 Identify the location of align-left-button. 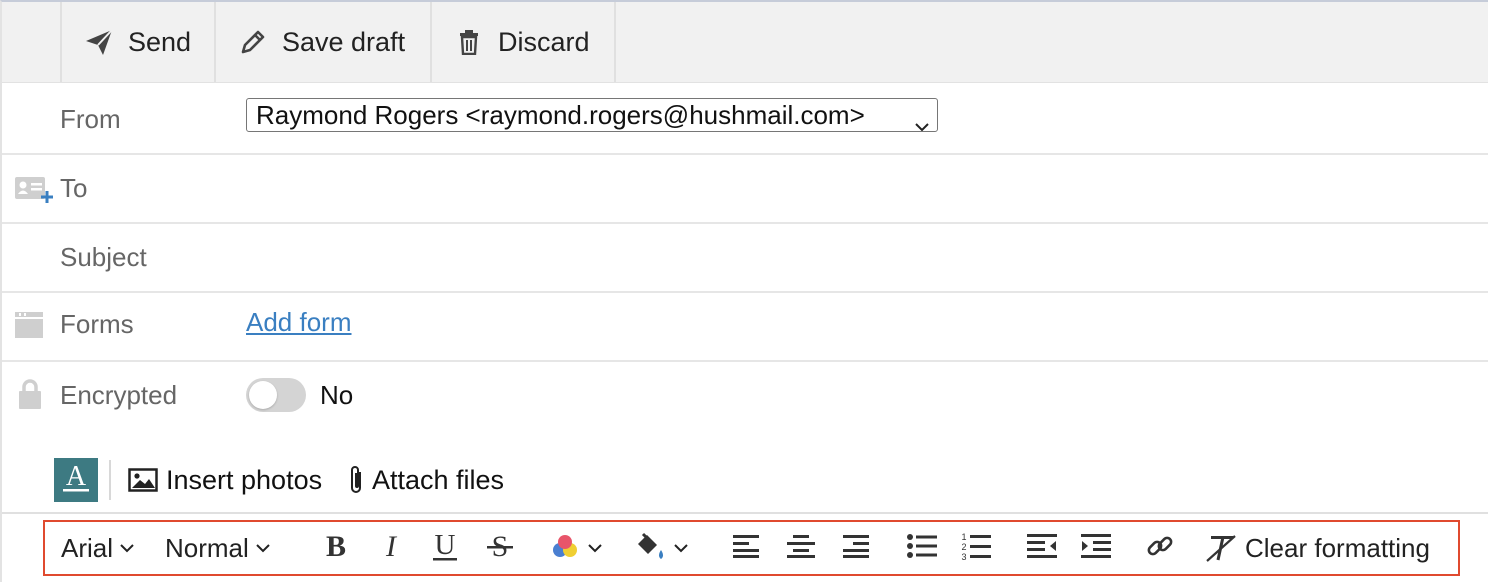
(747, 548).